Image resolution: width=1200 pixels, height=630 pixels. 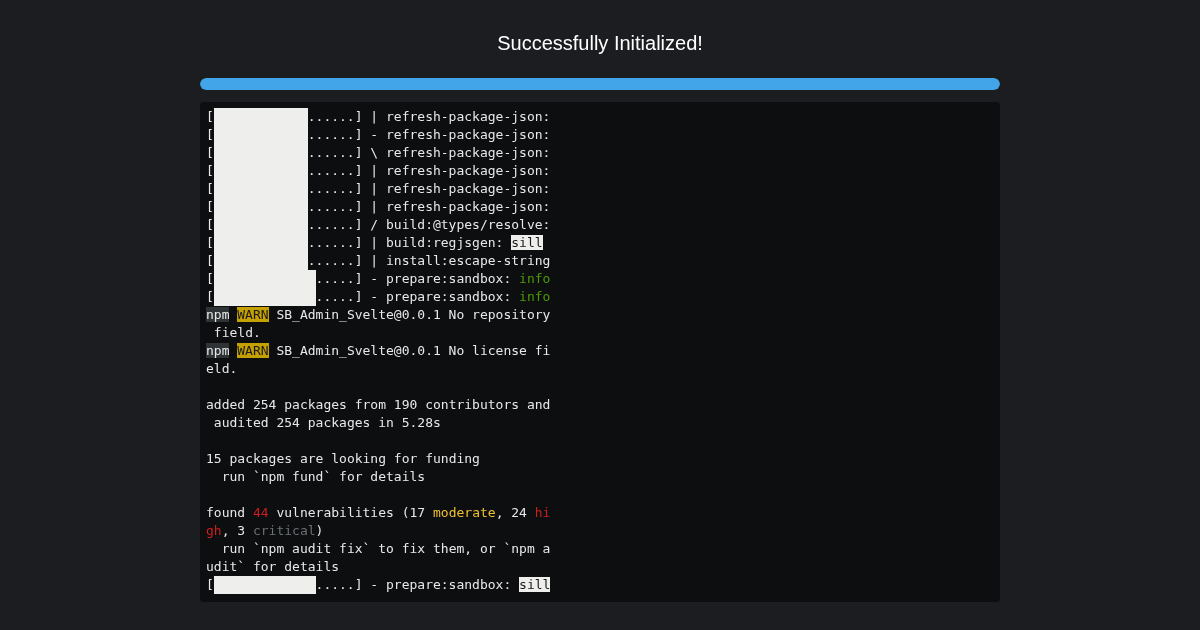 I want to click on terminal-line: udit` for details, so click(x=273, y=567).